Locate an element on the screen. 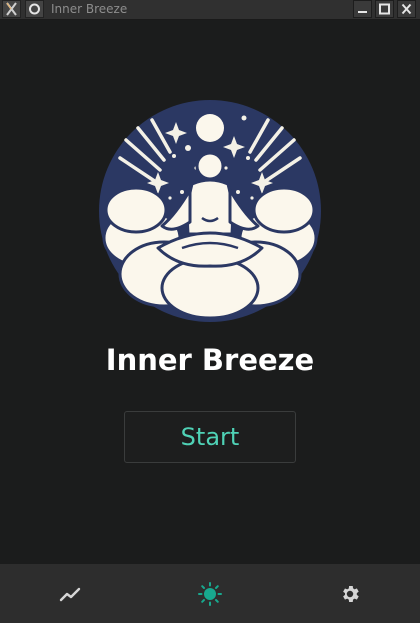  gear-icon is located at coordinates (351, 593).